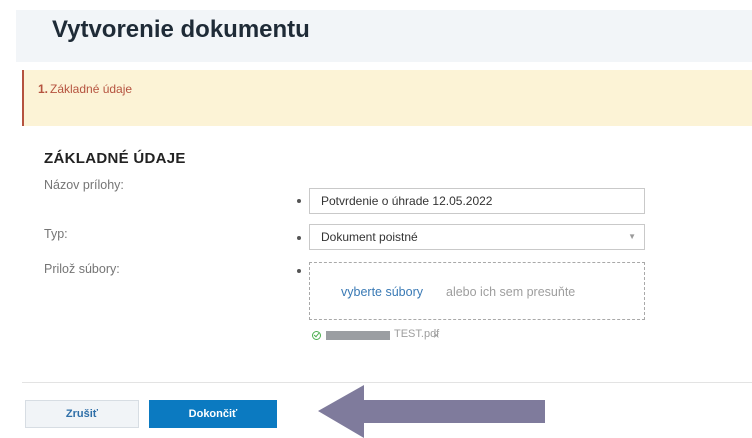 The image size is (752, 438). What do you see at coordinates (382, 292) in the screenshot?
I see `select-files-link: vyberte súbory` at bounding box center [382, 292].